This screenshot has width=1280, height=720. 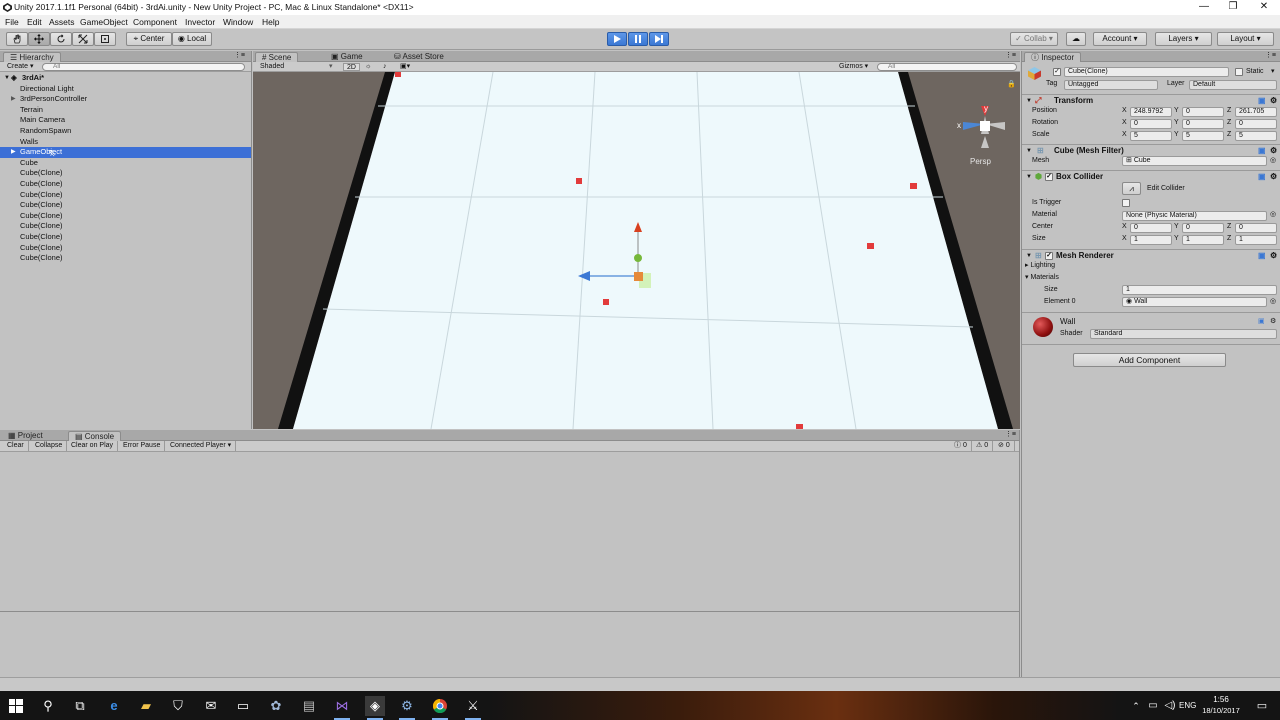 I want to click on chrome-icon, so click(x=440, y=708).